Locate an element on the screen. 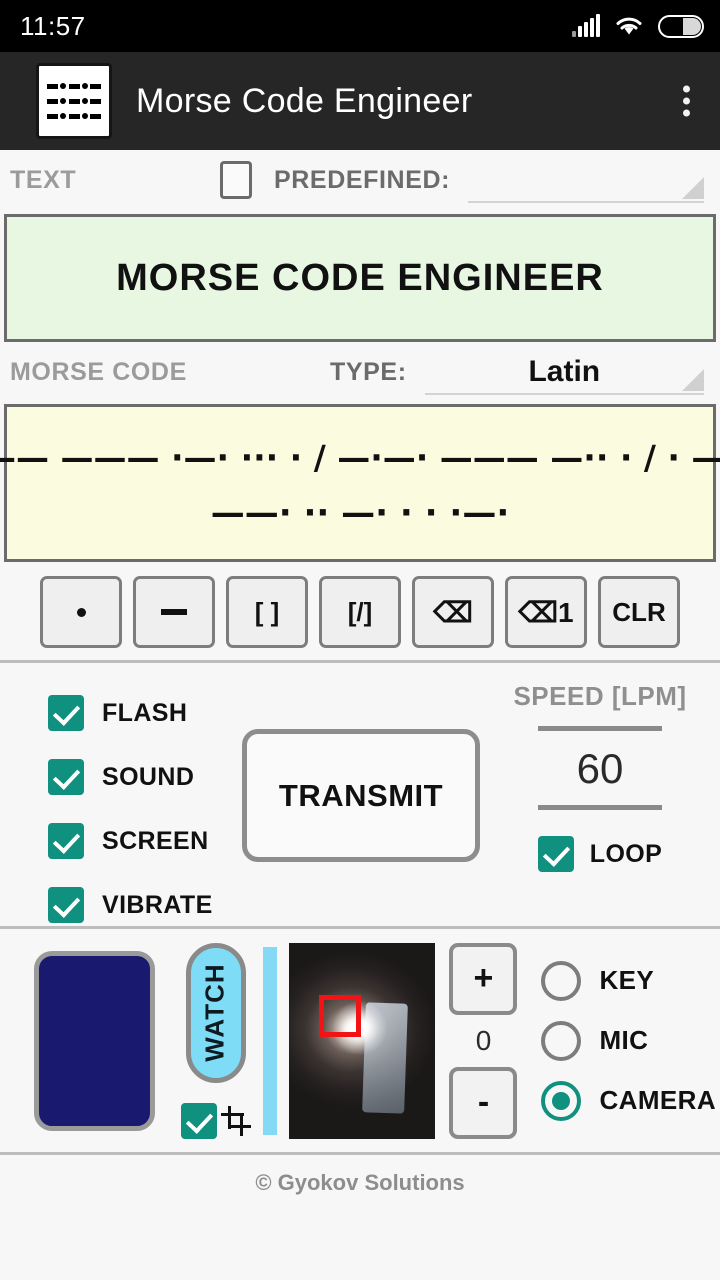  vibrate-label: VIBRATE is located at coordinates (157, 904).